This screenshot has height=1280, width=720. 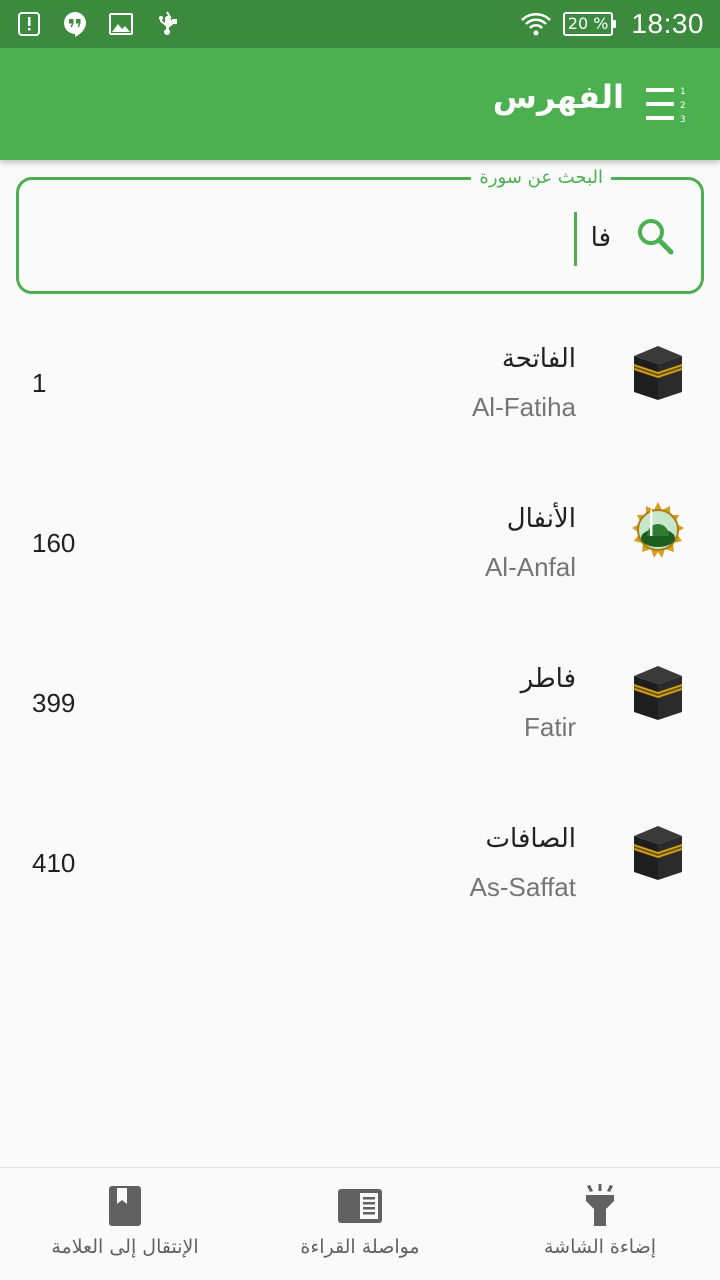 What do you see at coordinates (411, 238) in the screenshot?
I see `search-input` at bounding box center [411, 238].